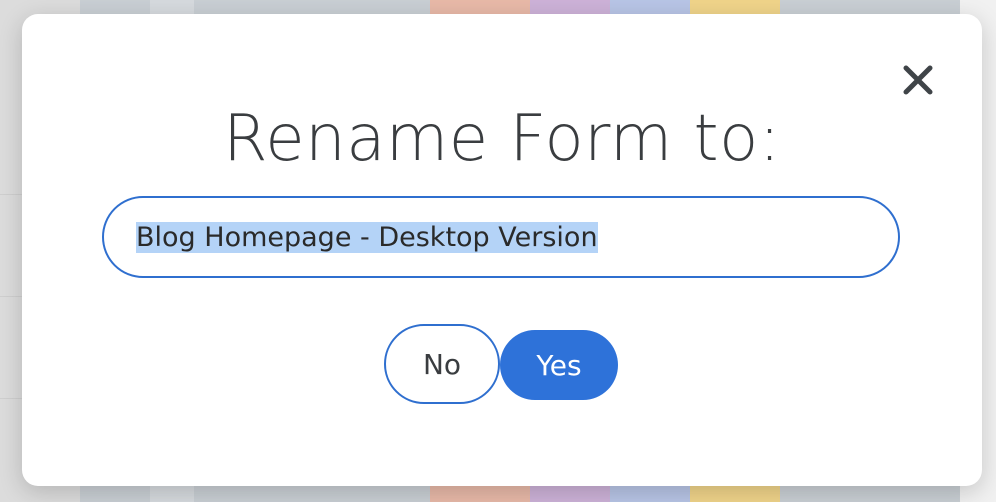  I want to click on dialog-title: Rename Form to:, so click(502, 139).